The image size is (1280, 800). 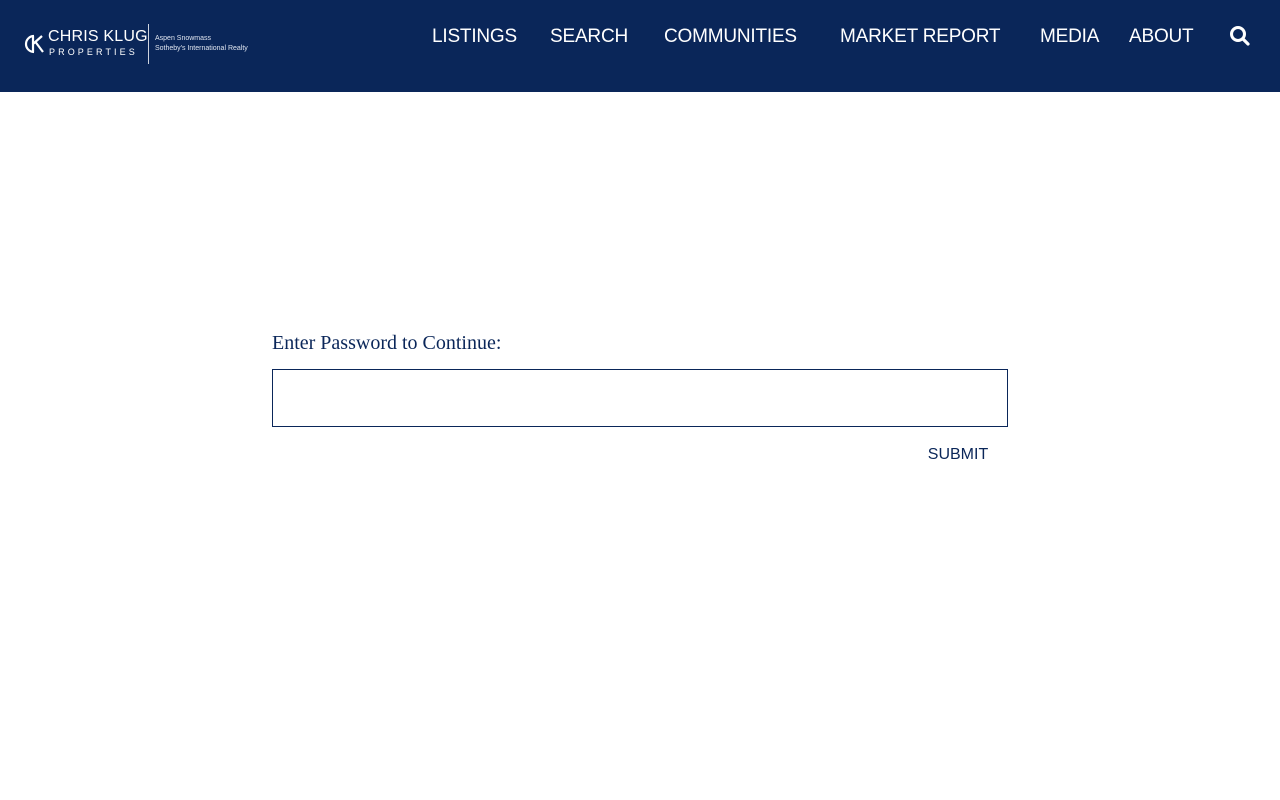 I want to click on search-icon, so click(x=1240, y=36).